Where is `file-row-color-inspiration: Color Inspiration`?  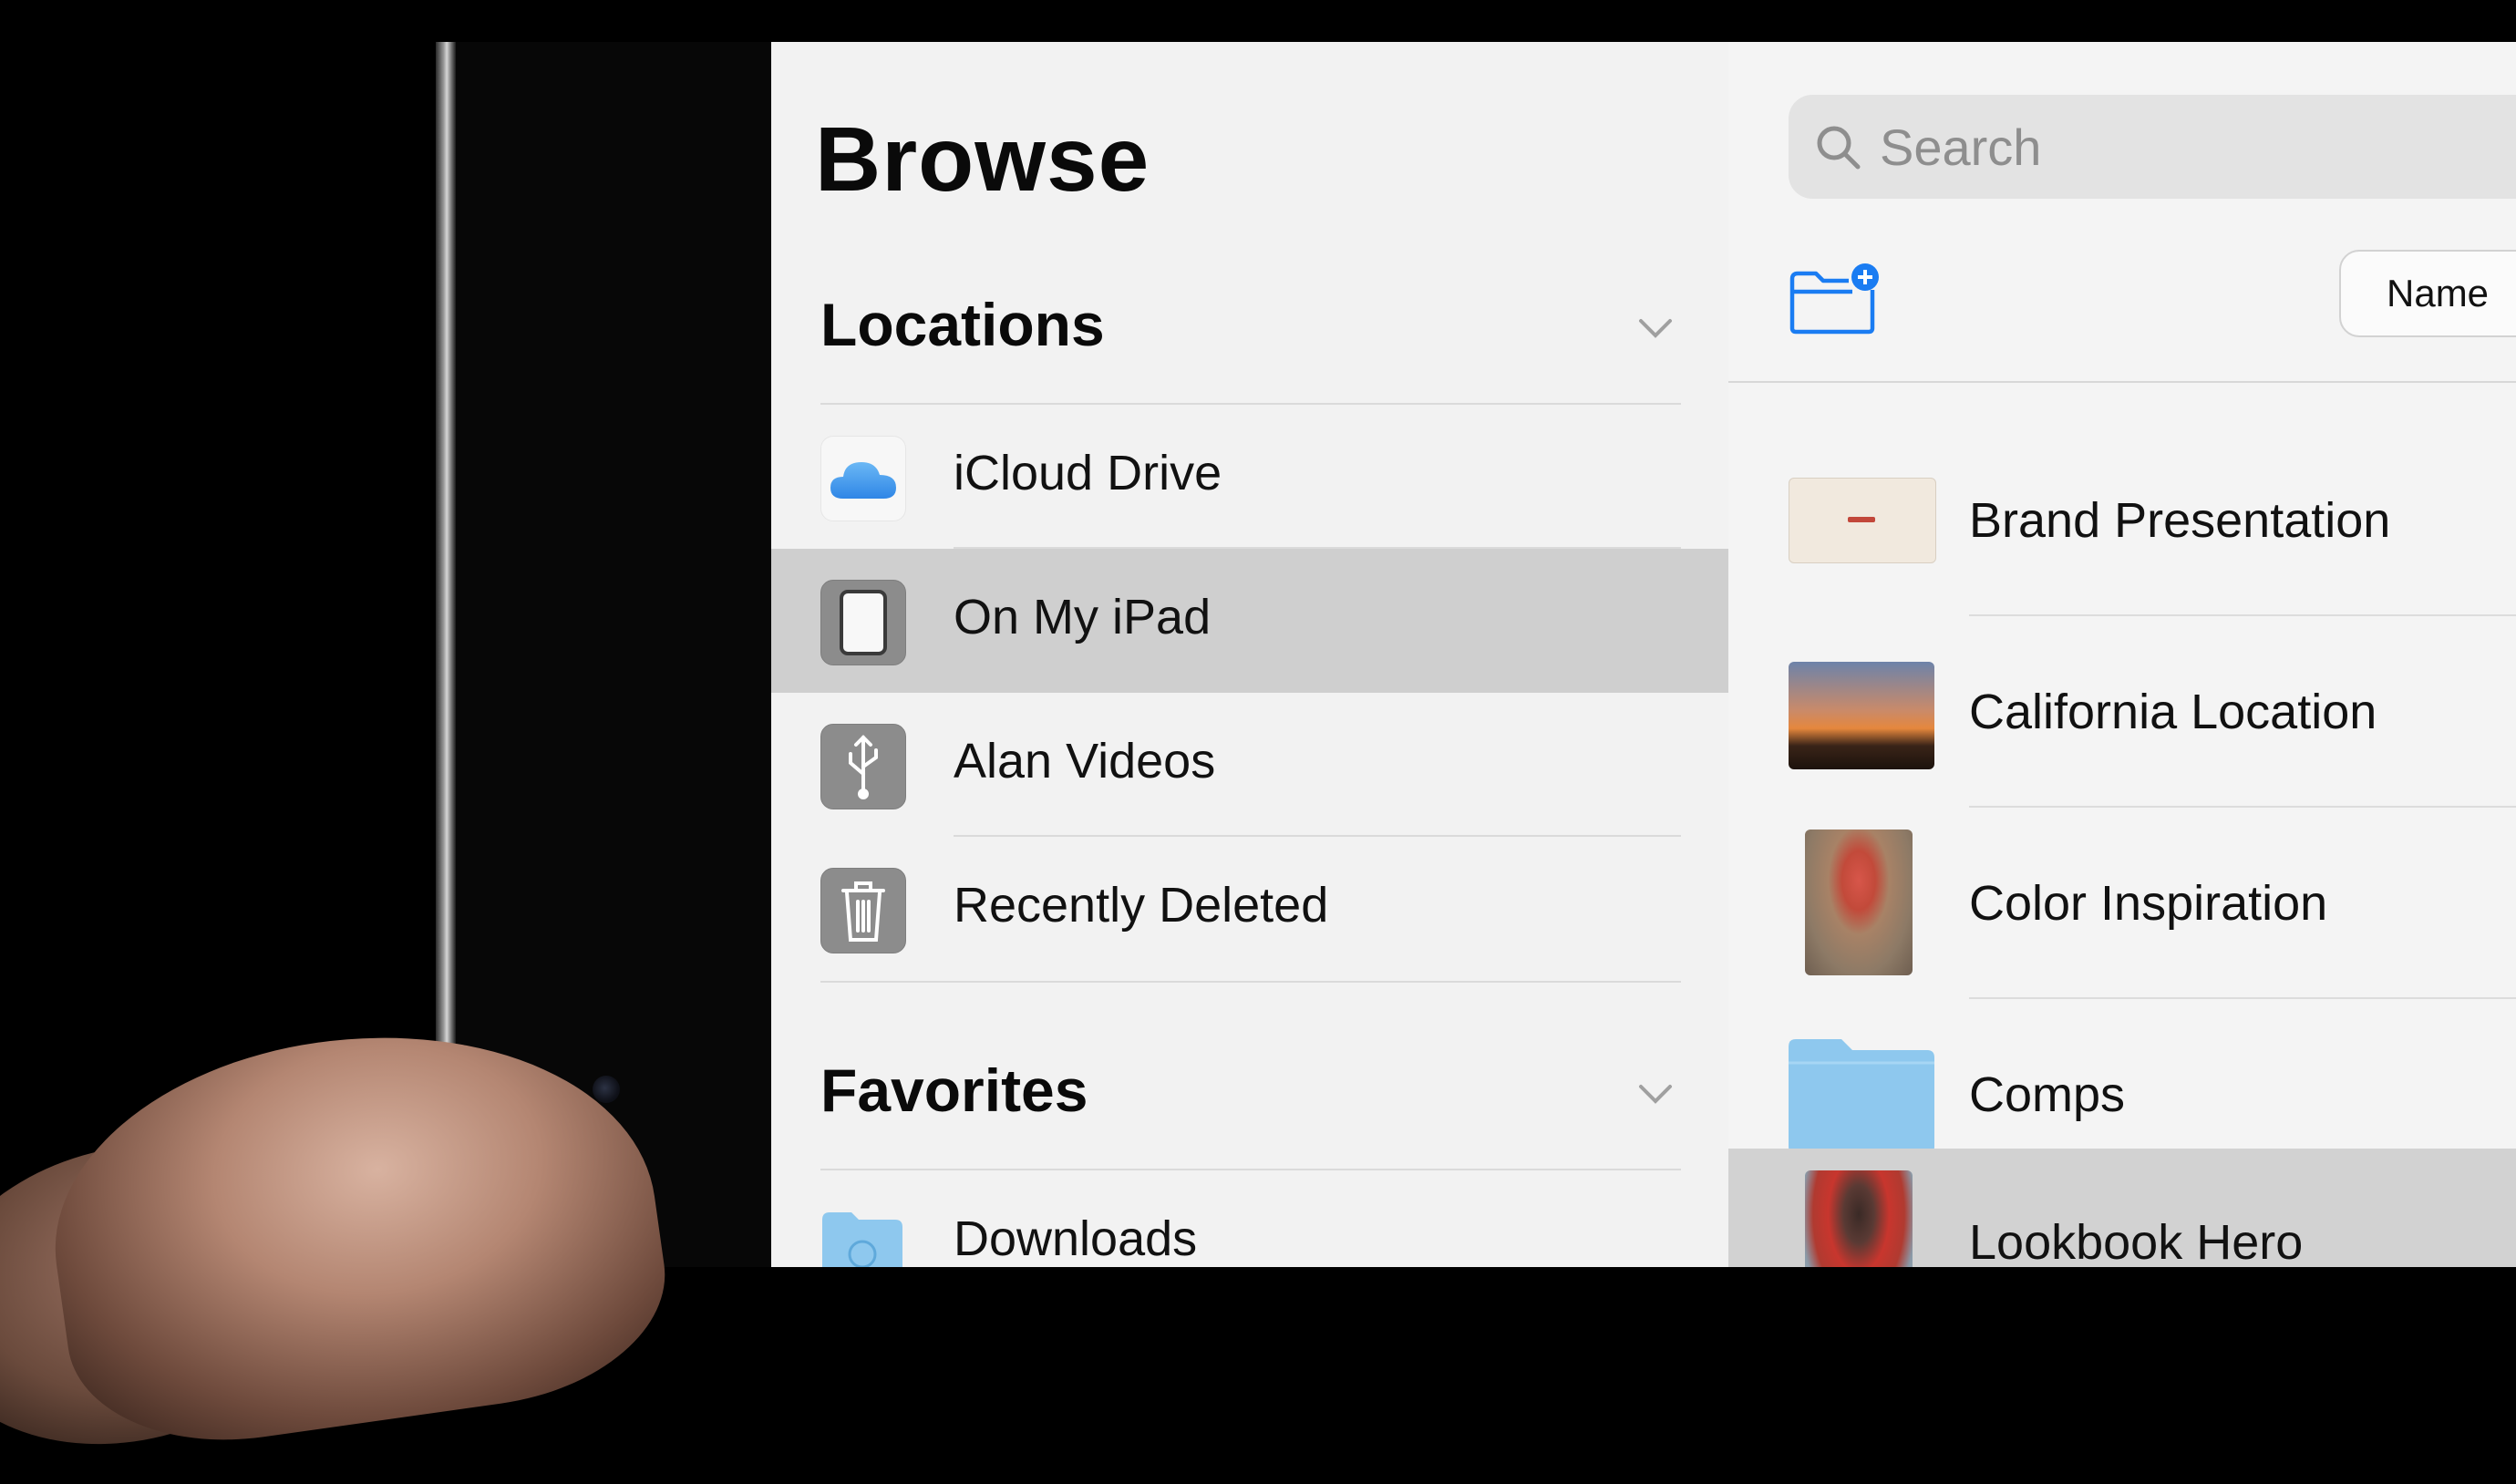
file-row-color-inspiration: Color Inspiration is located at coordinates (2122, 902).